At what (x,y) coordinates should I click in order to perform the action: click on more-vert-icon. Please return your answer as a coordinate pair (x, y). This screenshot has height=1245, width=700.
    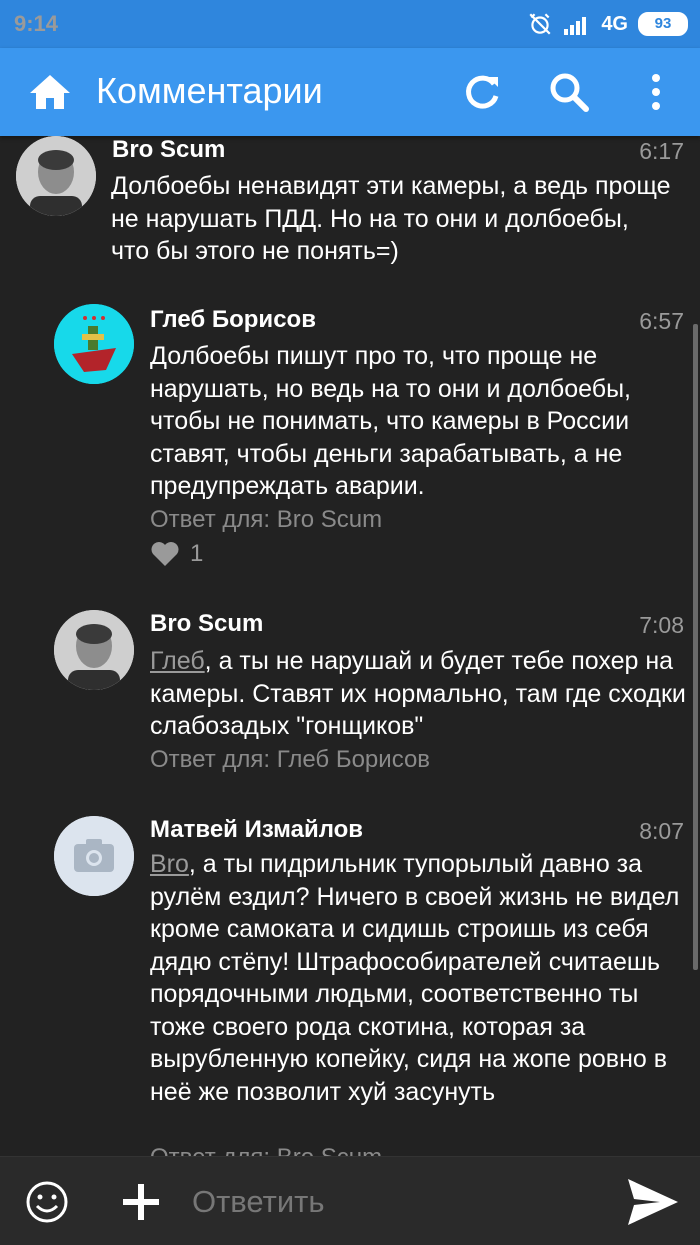
    Looking at the image, I should click on (656, 92).